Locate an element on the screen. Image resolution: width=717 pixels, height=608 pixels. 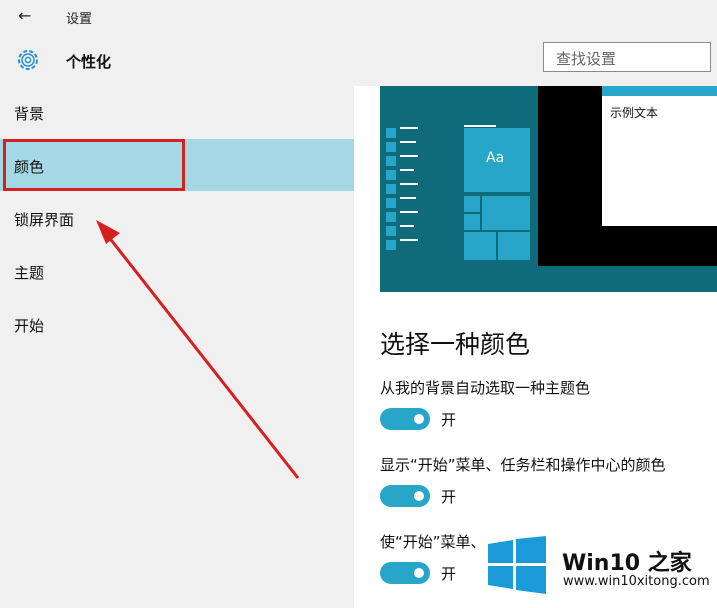
preview-tile: Aa is located at coordinates (497, 160).